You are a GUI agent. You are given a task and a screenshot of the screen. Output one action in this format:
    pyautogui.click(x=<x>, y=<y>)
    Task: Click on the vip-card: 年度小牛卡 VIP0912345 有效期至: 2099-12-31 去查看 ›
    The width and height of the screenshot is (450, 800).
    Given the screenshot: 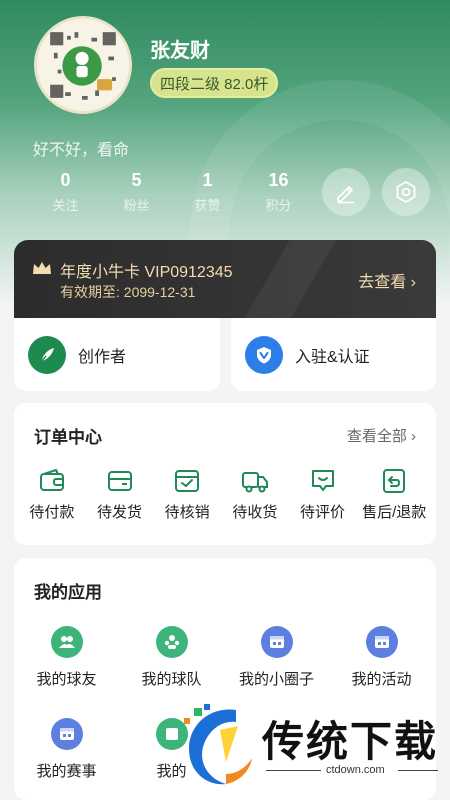 What is the action you would take?
    pyautogui.click(x=225, y=279)
    